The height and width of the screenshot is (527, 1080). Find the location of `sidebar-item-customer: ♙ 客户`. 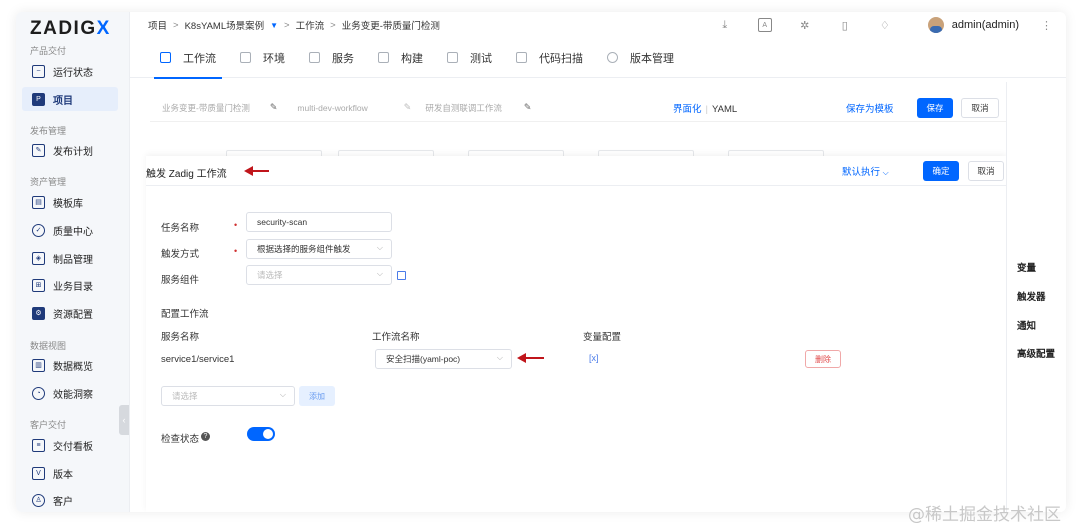

sidebar-item-customer: ♙ 客户 is located at coordinates (70, 500).